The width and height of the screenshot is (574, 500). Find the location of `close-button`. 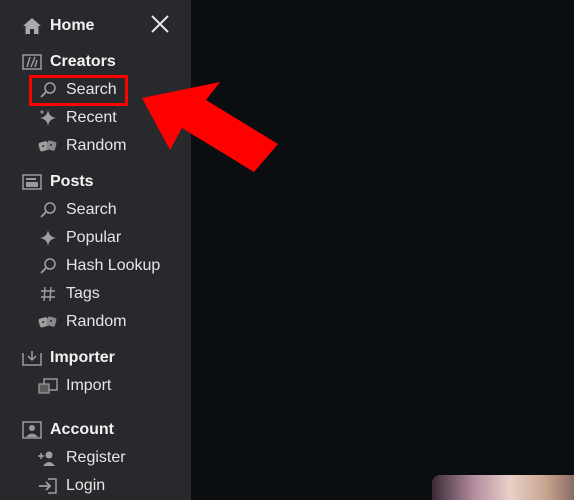

close-button is located at coordinates (160, 26).